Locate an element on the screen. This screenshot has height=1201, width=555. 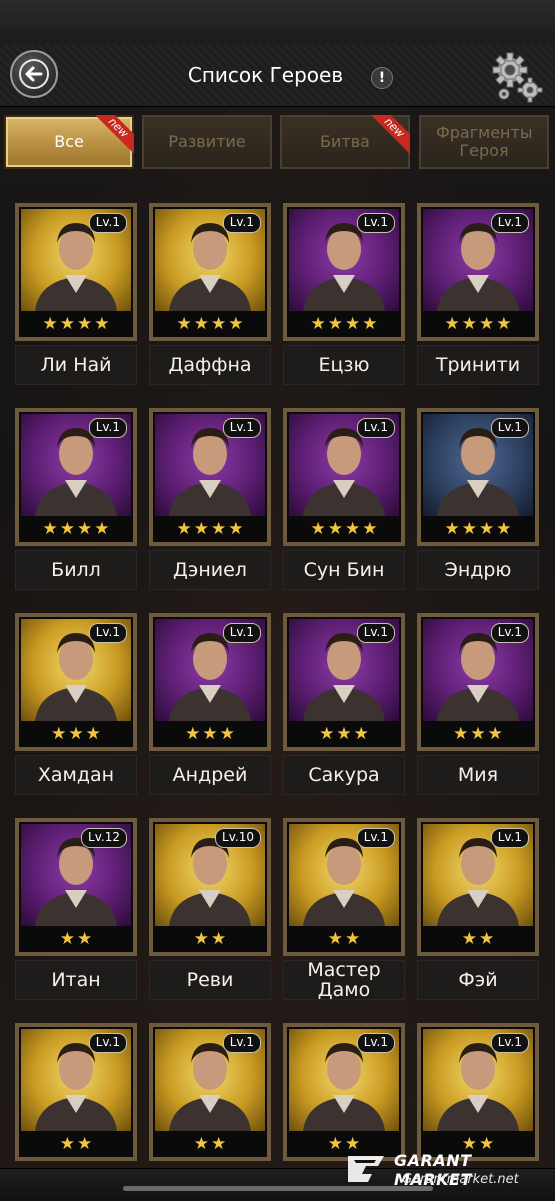
tab-1: Все new is located at coordinates (69, 142).